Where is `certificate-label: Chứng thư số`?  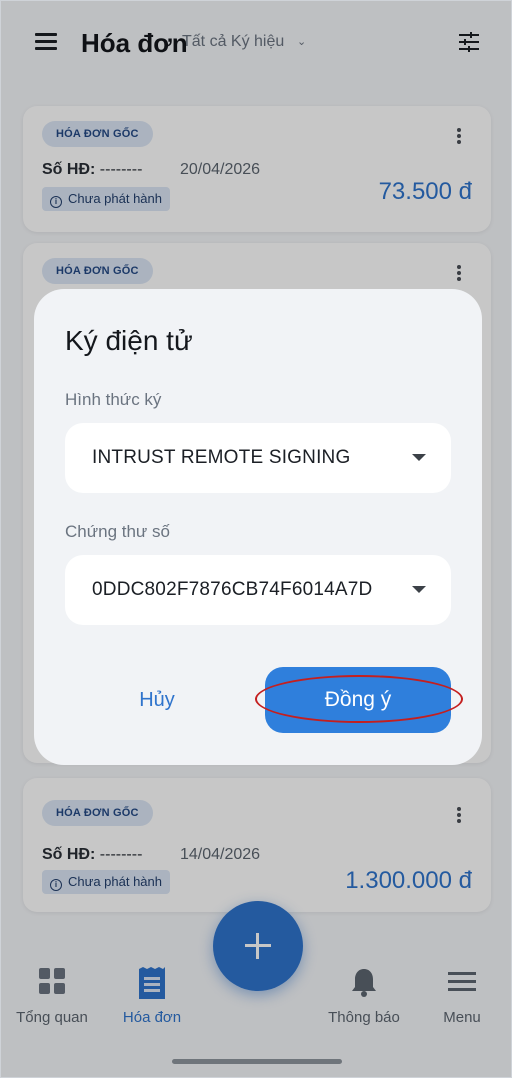
certificate-label: Chứng thư số is located at coordinates (117, 531).